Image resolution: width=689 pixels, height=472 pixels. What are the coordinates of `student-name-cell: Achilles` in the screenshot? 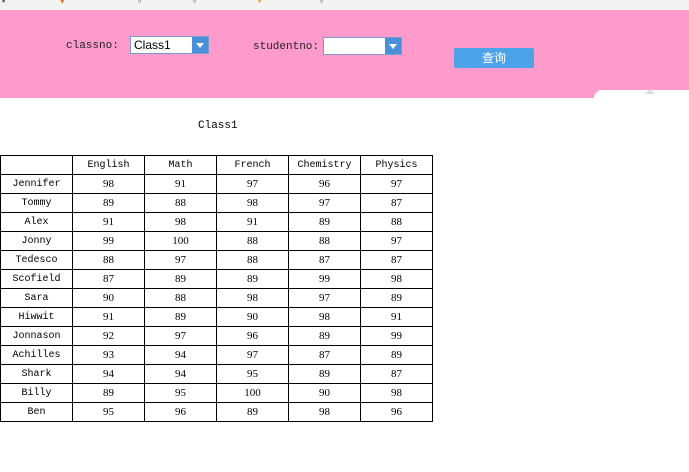 It's located at (36, 355).